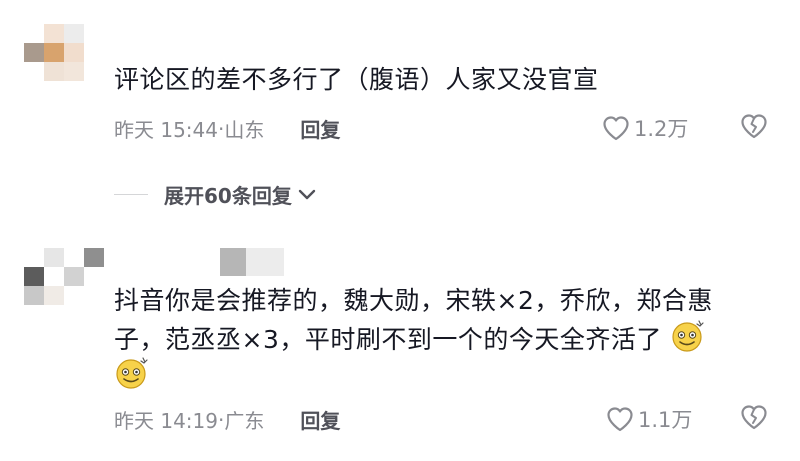 This screenshot has width=800, height=461. What do you see at coordinates (244, 421) in the screenshot?
I see `comment-location: 广东` at bounding box center [244, 421].